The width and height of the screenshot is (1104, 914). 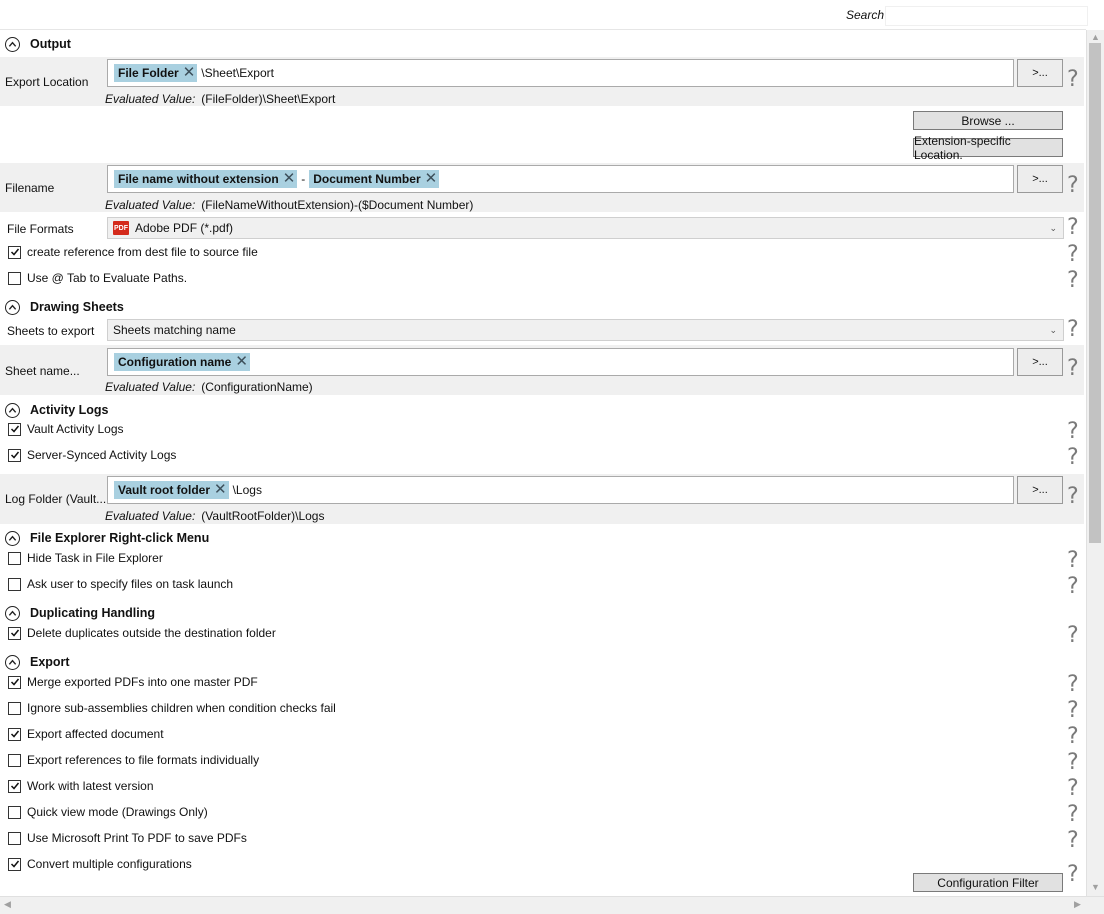 I want to click on section-export-header: Export, so click(x=35, y=662).